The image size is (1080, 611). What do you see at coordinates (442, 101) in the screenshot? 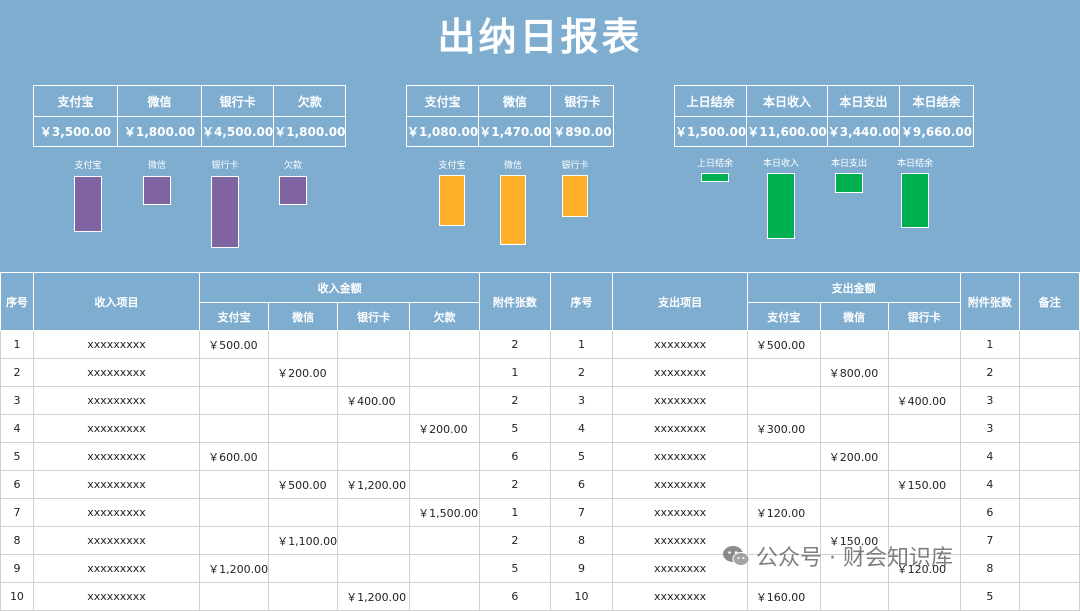
I see `summary-expense-header: 支付宝` at bounding box center [442, 101].